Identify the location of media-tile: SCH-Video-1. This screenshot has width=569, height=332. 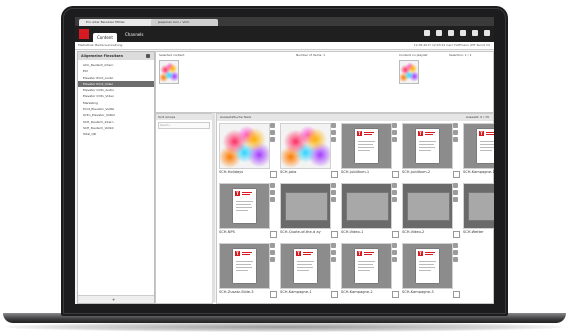
(370, 212).